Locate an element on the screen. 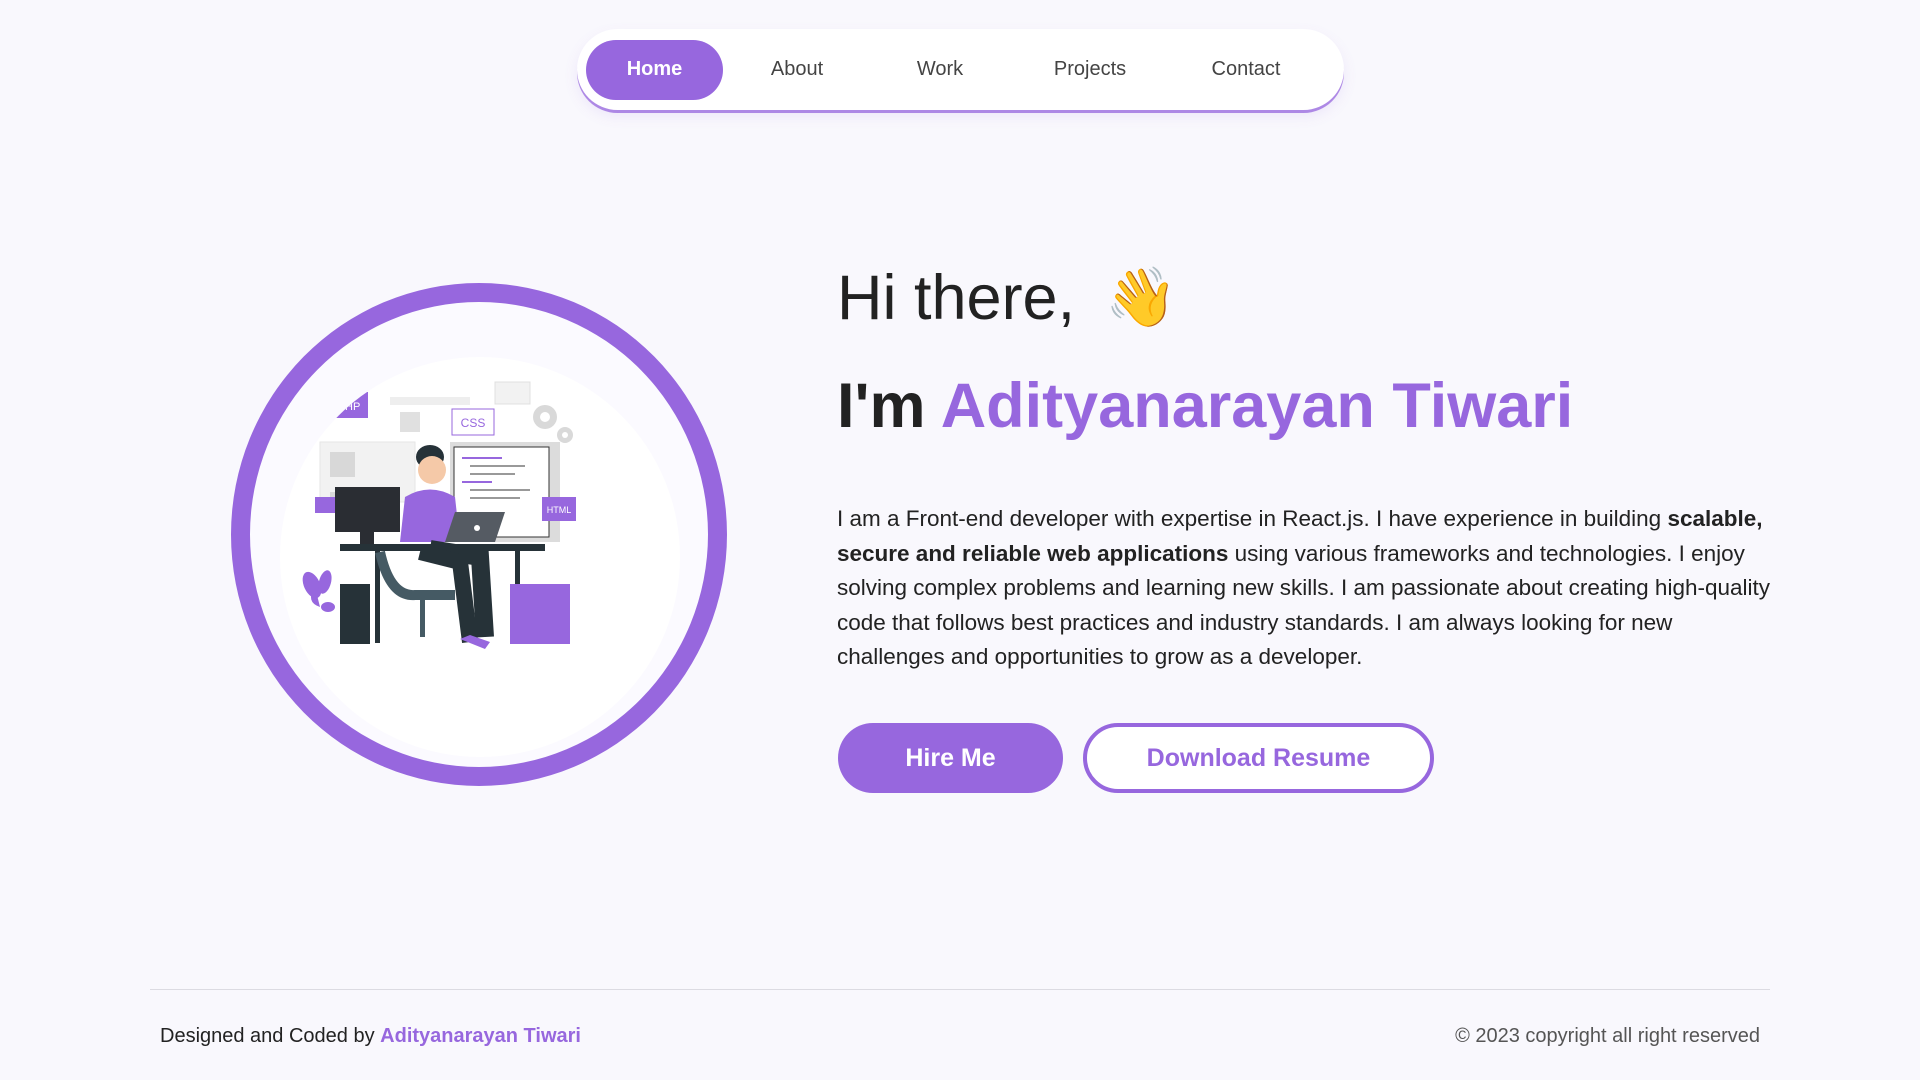 Image resolution: width=1920 pixels, height=1080 pixels. hire-me-button: Hire Me is located at coordinates (950, 758).